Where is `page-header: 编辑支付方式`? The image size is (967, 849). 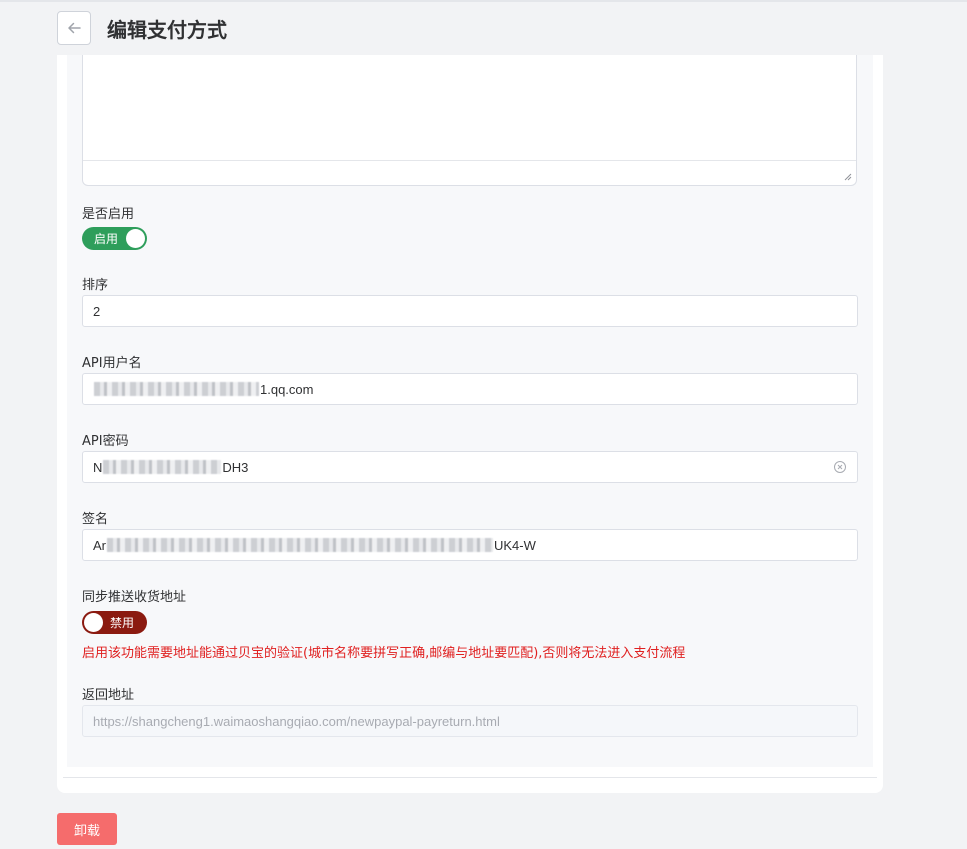
page-header: 编辑支付方式 is located at coordinates (142, 28).